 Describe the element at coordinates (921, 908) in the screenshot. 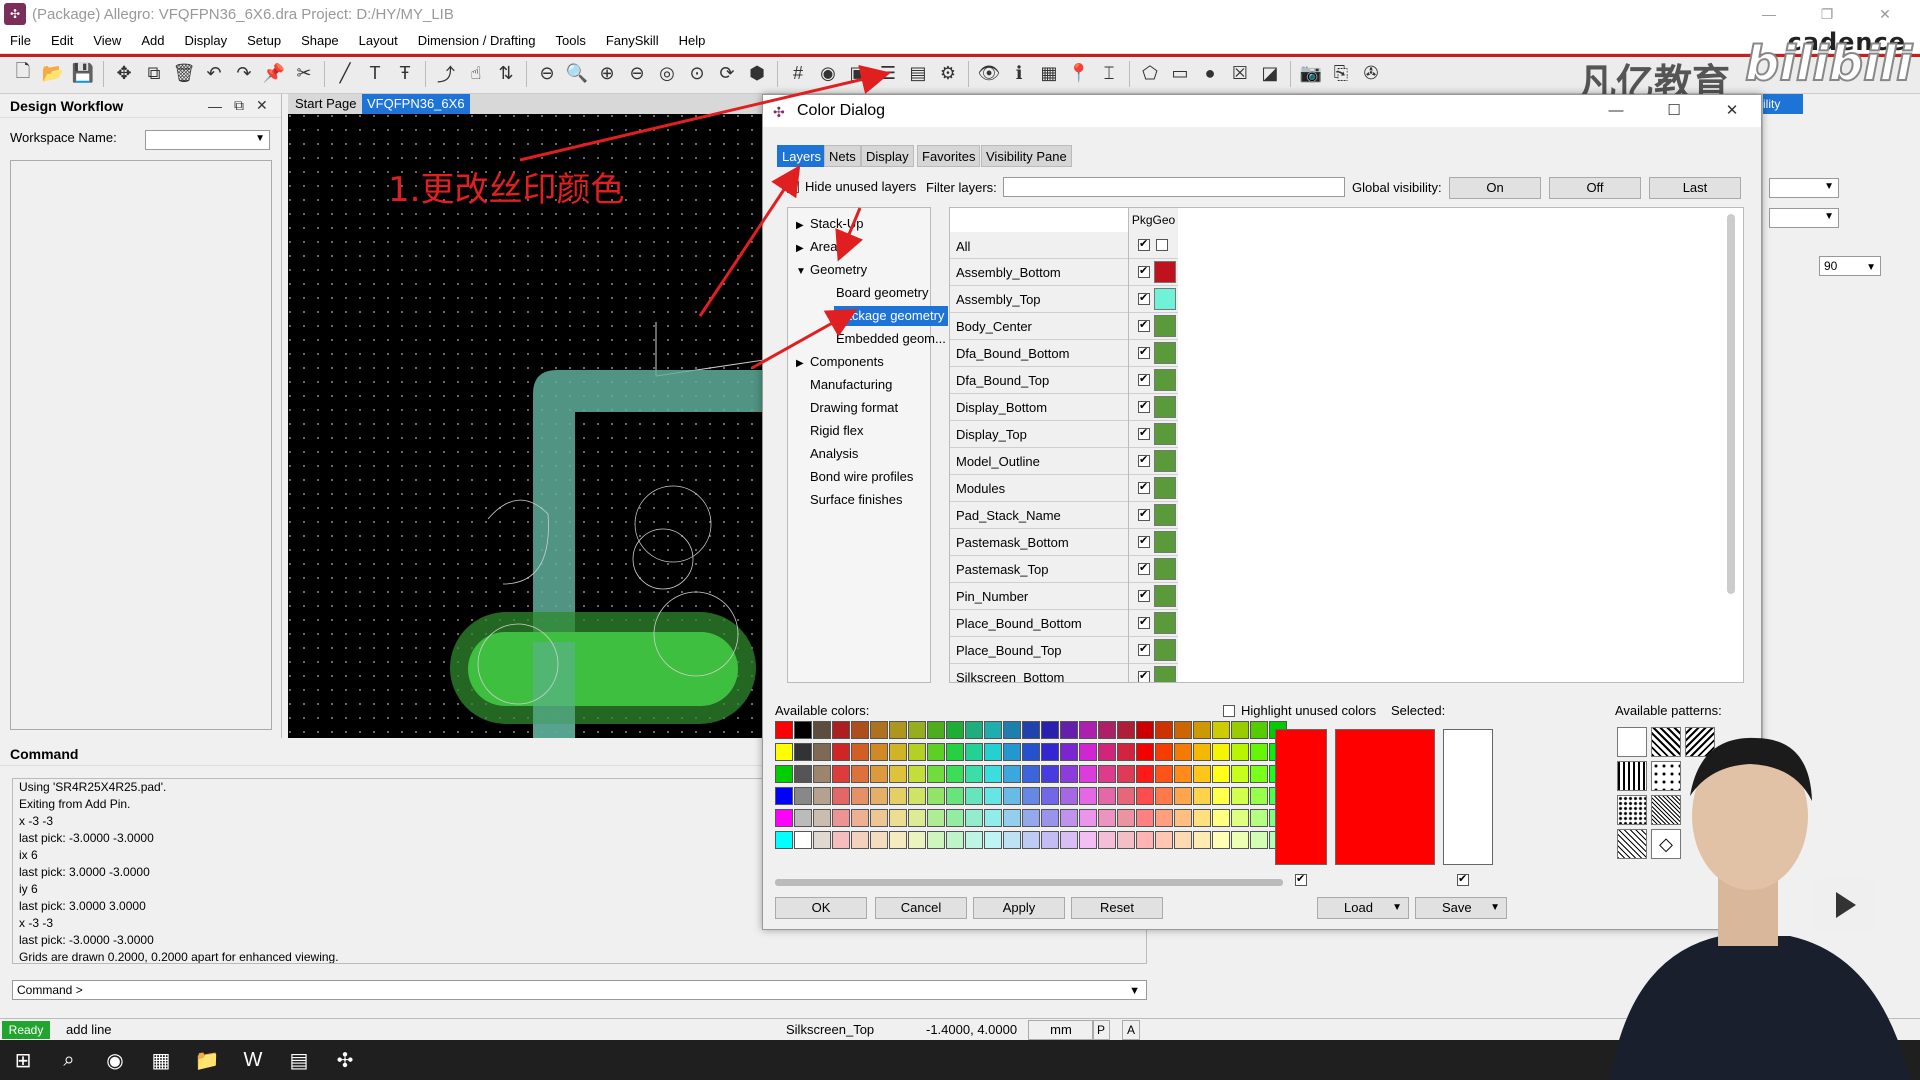

I see `cancel-button: Cancel` at that location.